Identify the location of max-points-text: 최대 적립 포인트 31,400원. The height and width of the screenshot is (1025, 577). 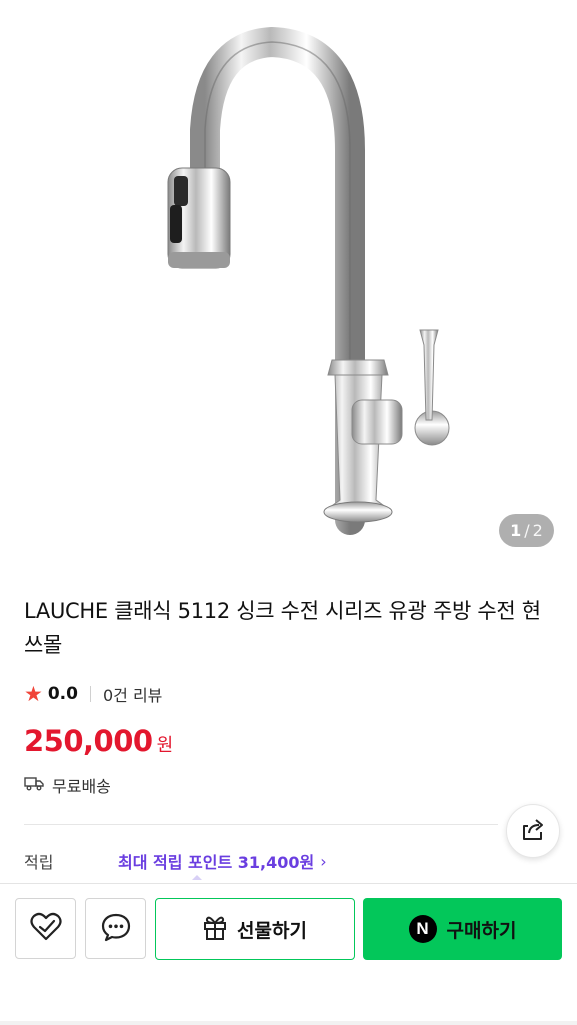
(216, 862).